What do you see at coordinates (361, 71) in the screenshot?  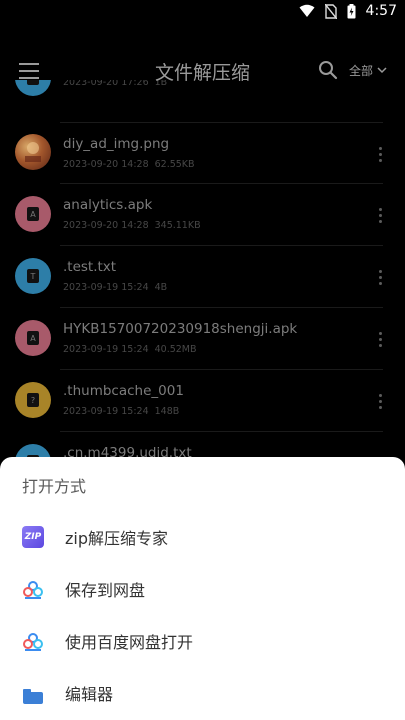 I see `filter-label: 全部` at bounding box center [361, 71].